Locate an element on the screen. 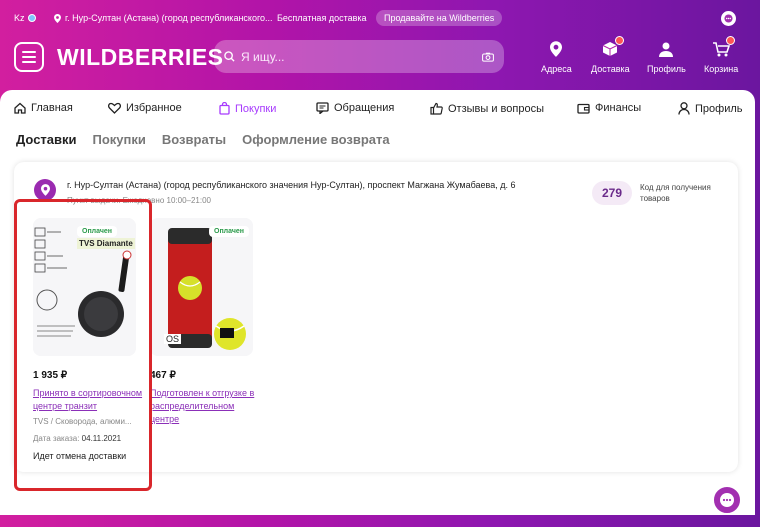 The width and height of the screenshot is (760, 527). box-icon is located at coordinates (613, 47).